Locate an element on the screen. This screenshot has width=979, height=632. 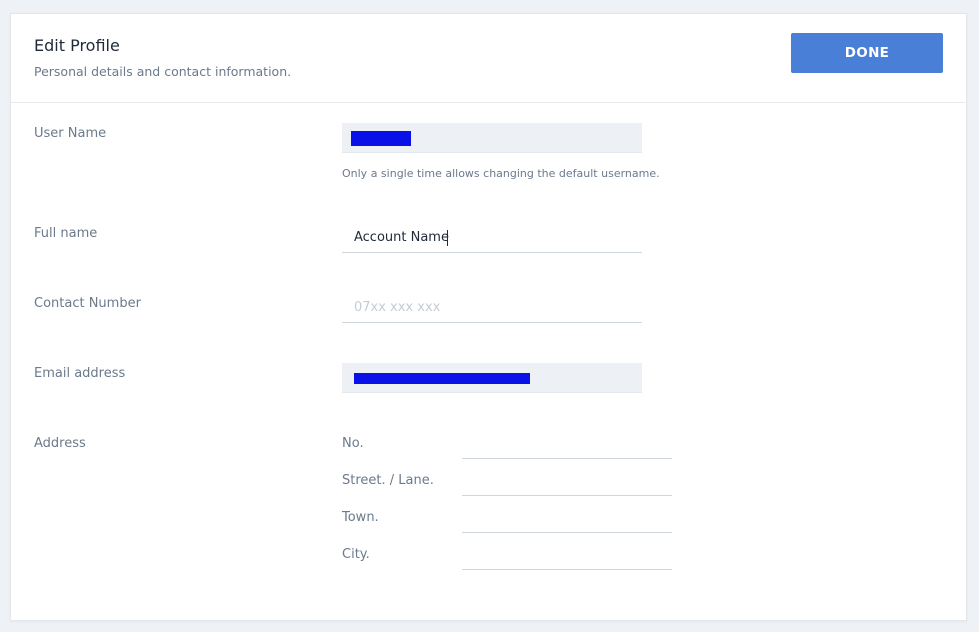
username-redaction is located at coordinates (381, 138).